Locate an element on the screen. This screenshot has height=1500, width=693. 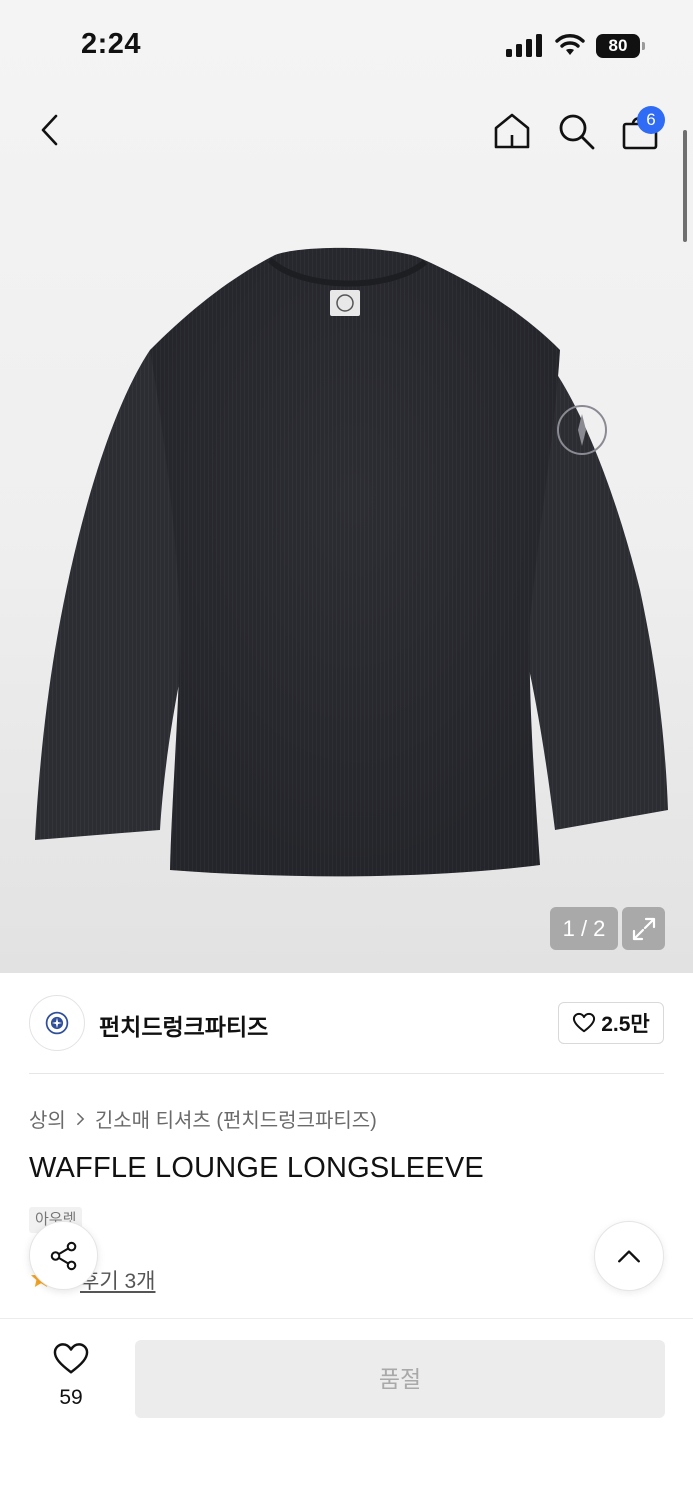
home-button is located at coordinates (512, 131).